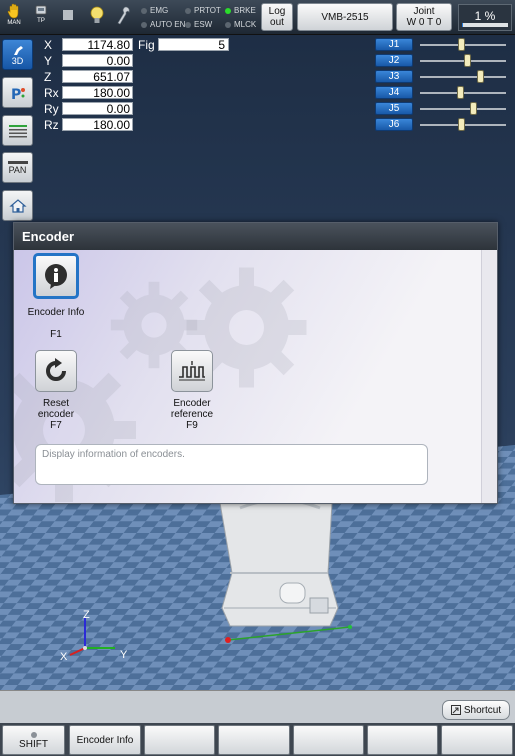 The image size is (515, 756). What do you see at coordinates (64, 657) in the screenshot?
I see `axis-x-label: X` at bounding box center [64, 657].